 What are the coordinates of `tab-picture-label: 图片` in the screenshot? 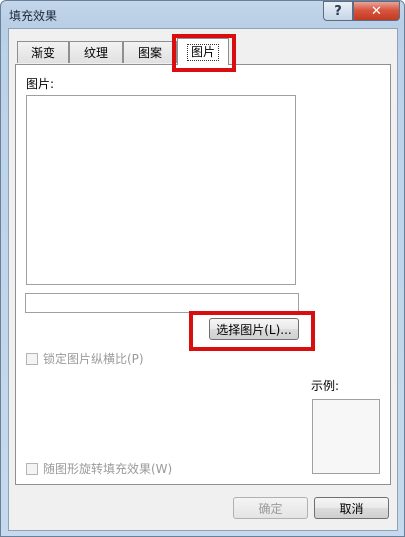 It's located at (202, 52).